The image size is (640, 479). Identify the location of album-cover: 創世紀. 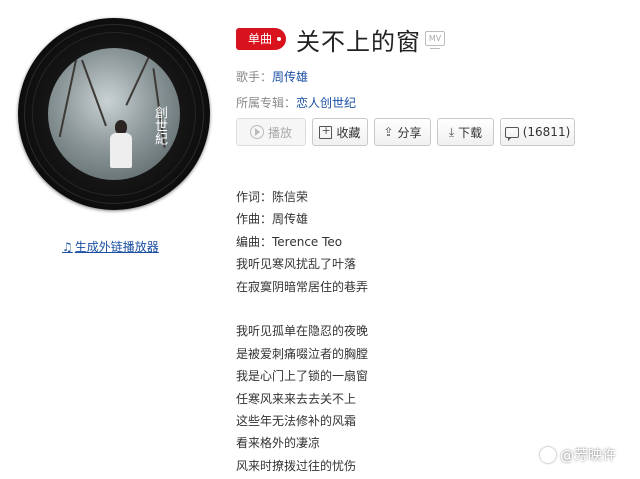
(114, 114).